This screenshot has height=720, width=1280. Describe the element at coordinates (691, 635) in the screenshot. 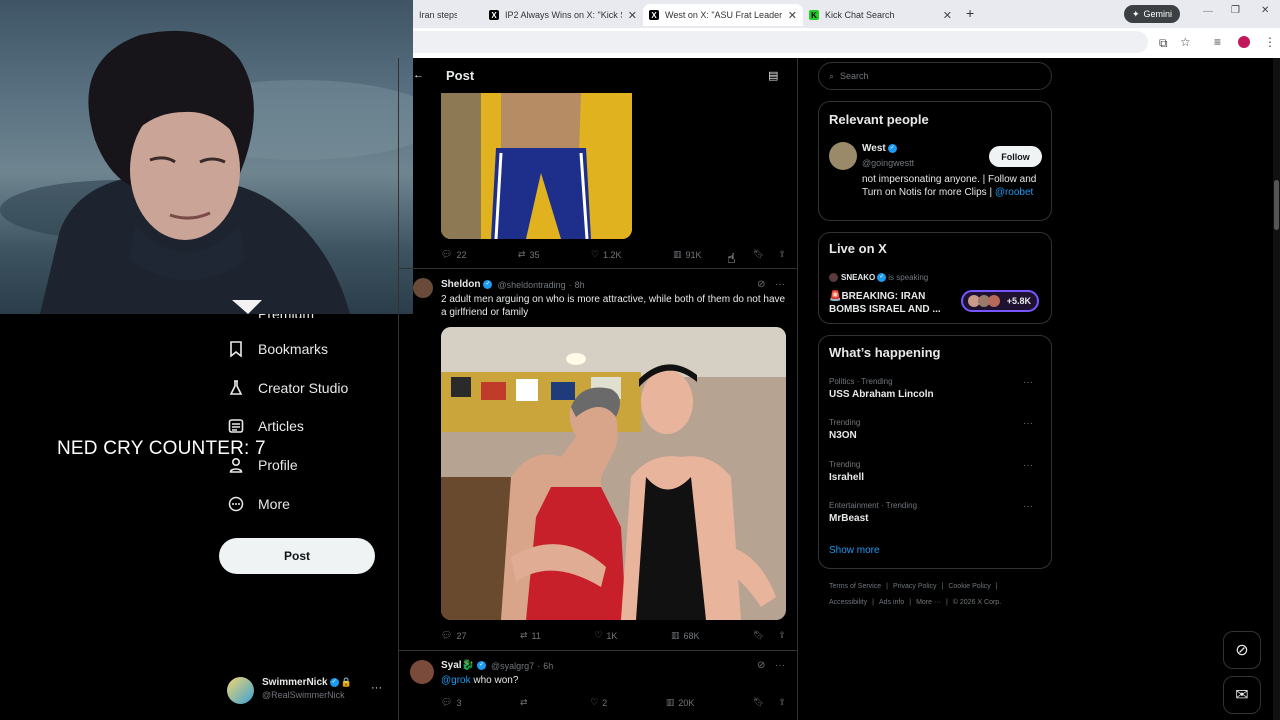

I see `view-count: 68K` at that location.